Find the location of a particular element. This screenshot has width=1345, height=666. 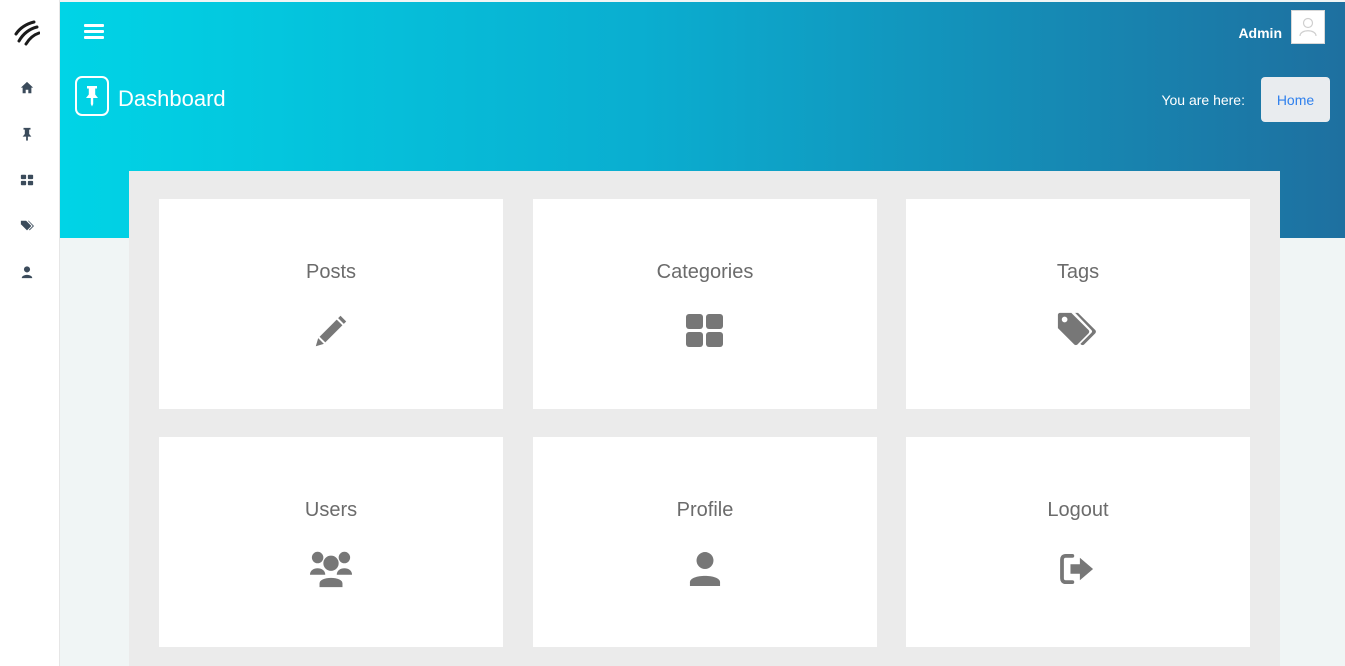

sidebar-item-posts is located at coordinates (27, 134).